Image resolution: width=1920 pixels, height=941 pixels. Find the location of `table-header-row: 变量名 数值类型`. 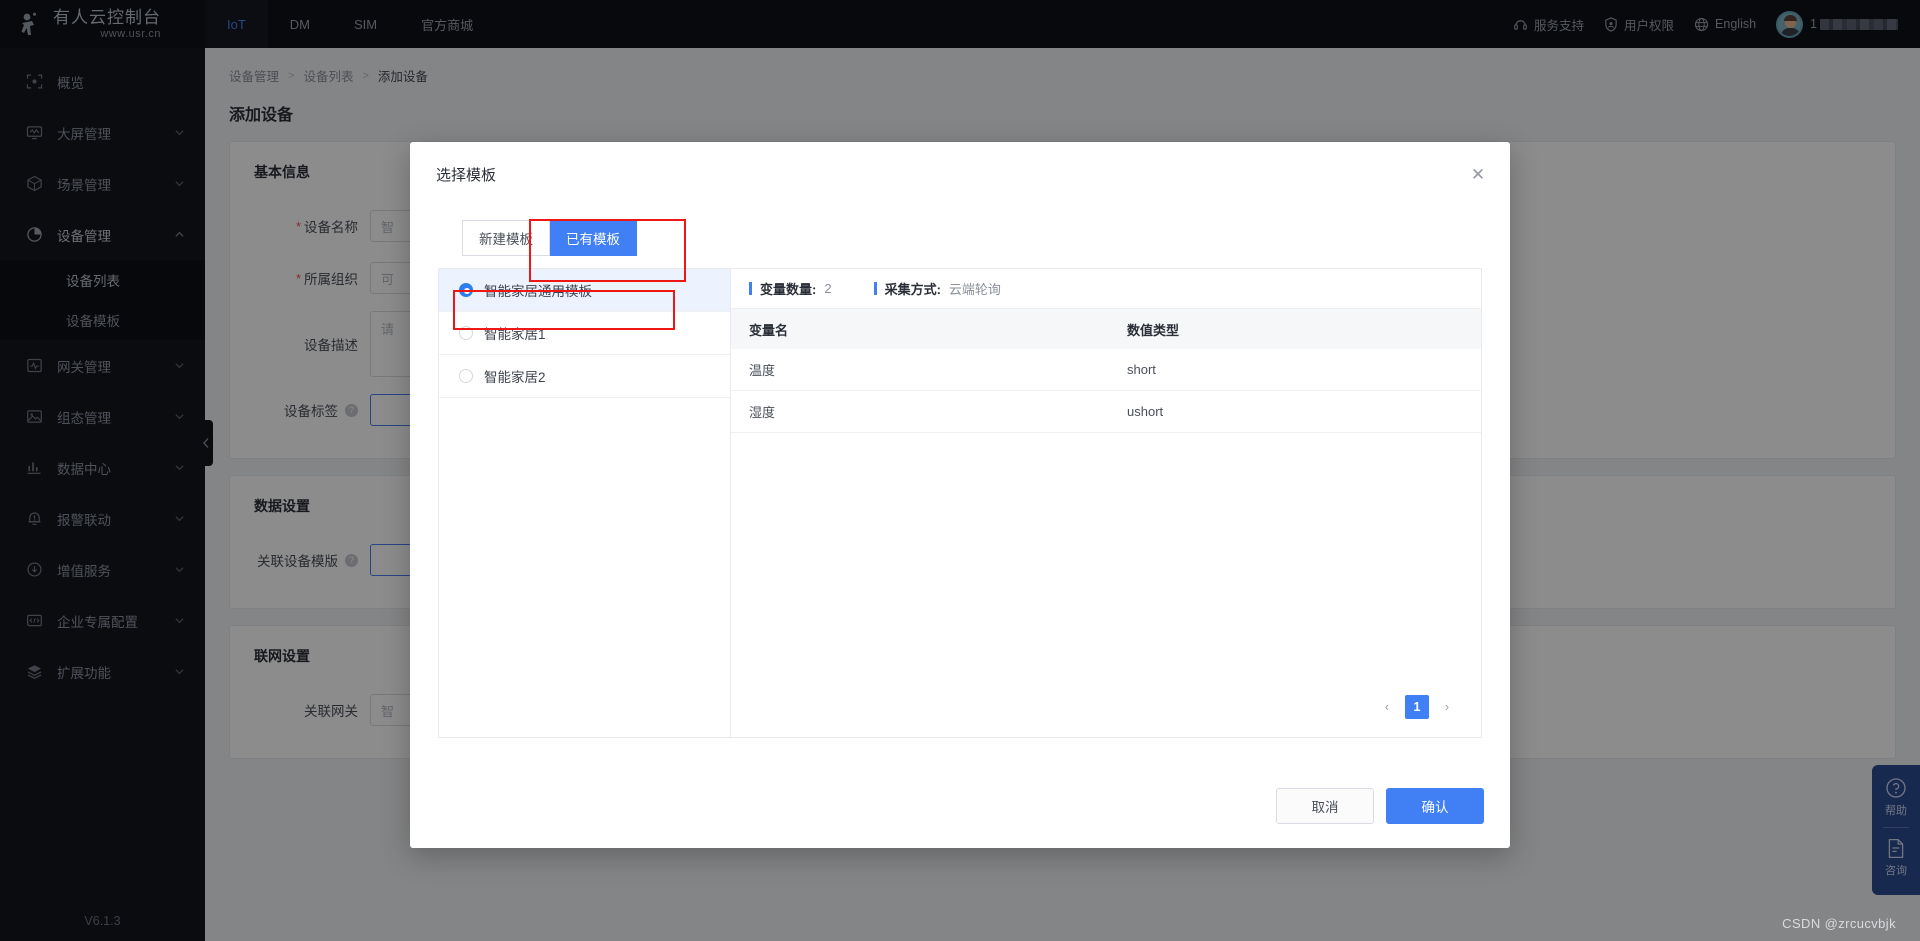

table-header-row: 变量名 数值类型 is located at coordinates (1106, 329).